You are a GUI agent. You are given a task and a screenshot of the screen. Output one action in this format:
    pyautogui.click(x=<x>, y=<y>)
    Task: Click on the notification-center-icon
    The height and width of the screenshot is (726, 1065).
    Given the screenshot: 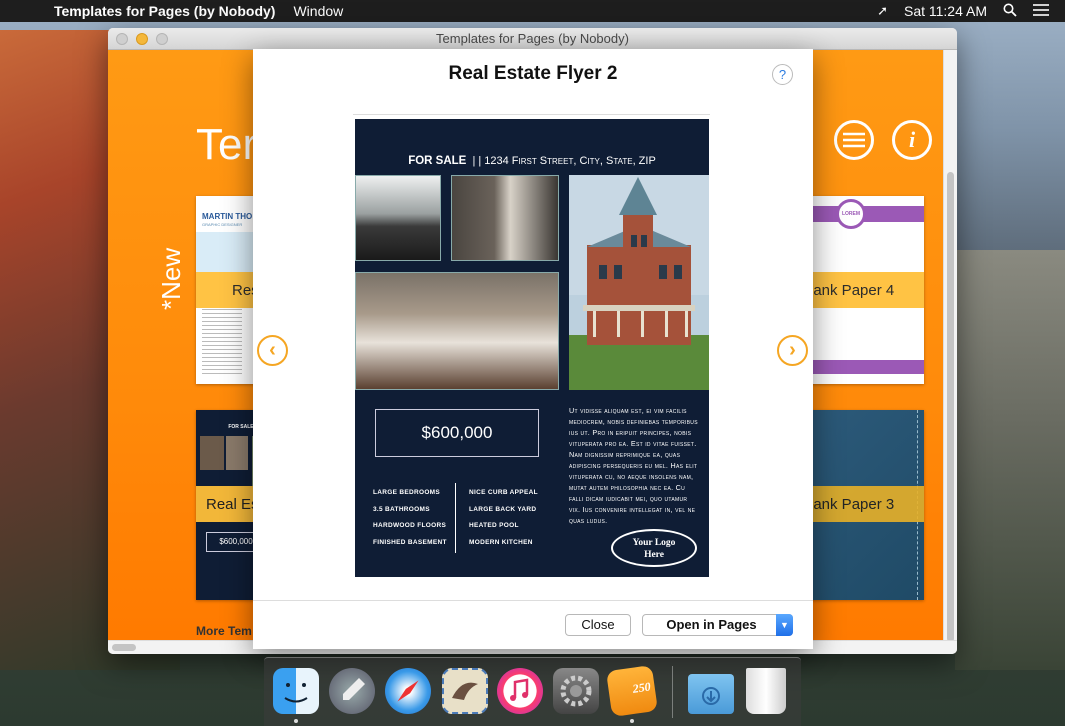 What is the action you would take?
    pyautogui.click(x=1041, y=11)
    